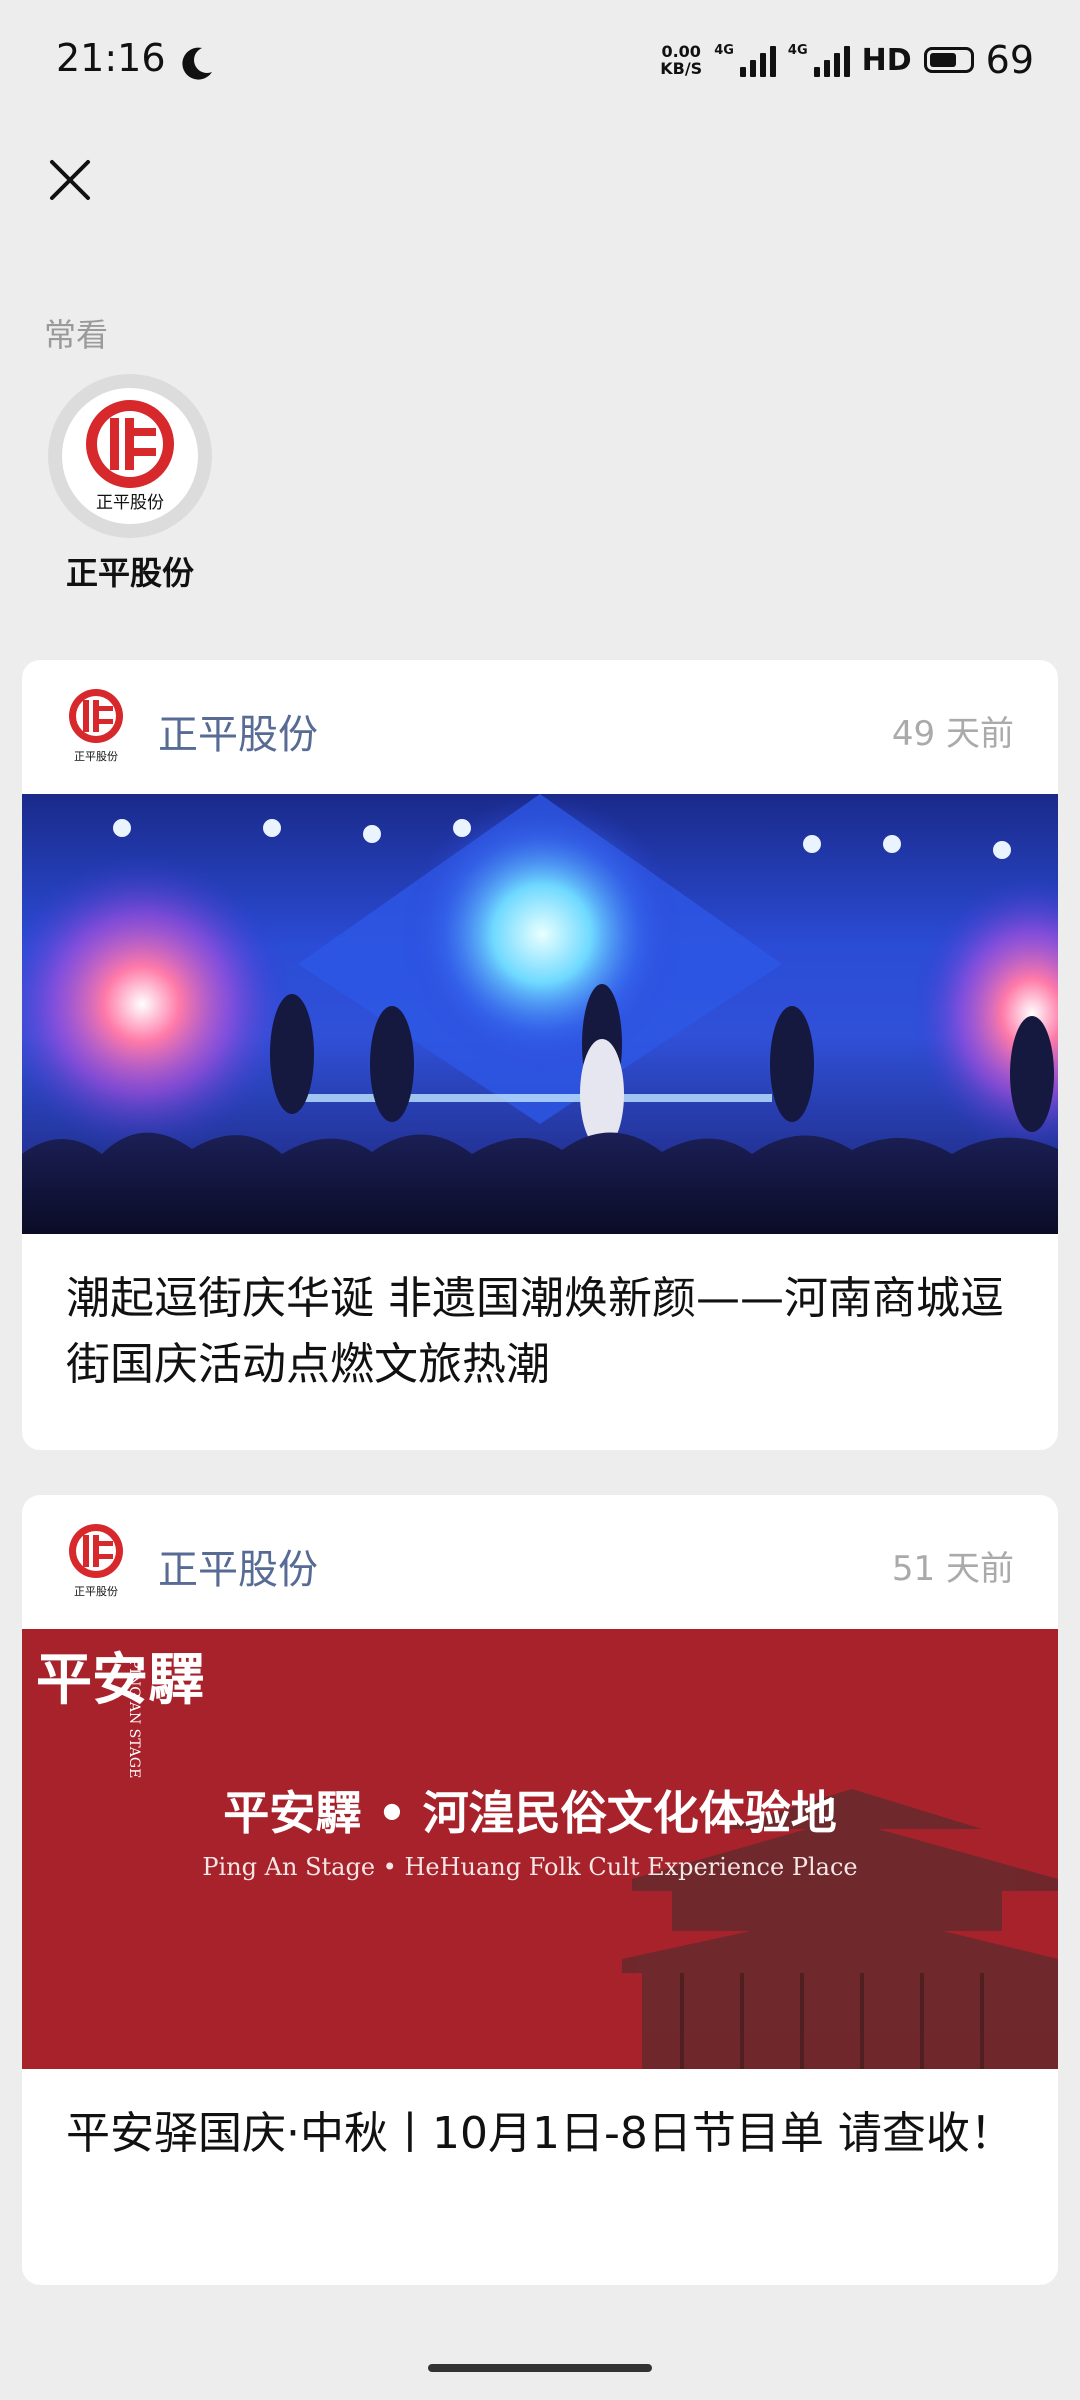 The image size is (1080, 2400). Describe the element at coordinates (120, 1680) in the screenshot. I see `cover-vertical-title: 平安驛` at that location.